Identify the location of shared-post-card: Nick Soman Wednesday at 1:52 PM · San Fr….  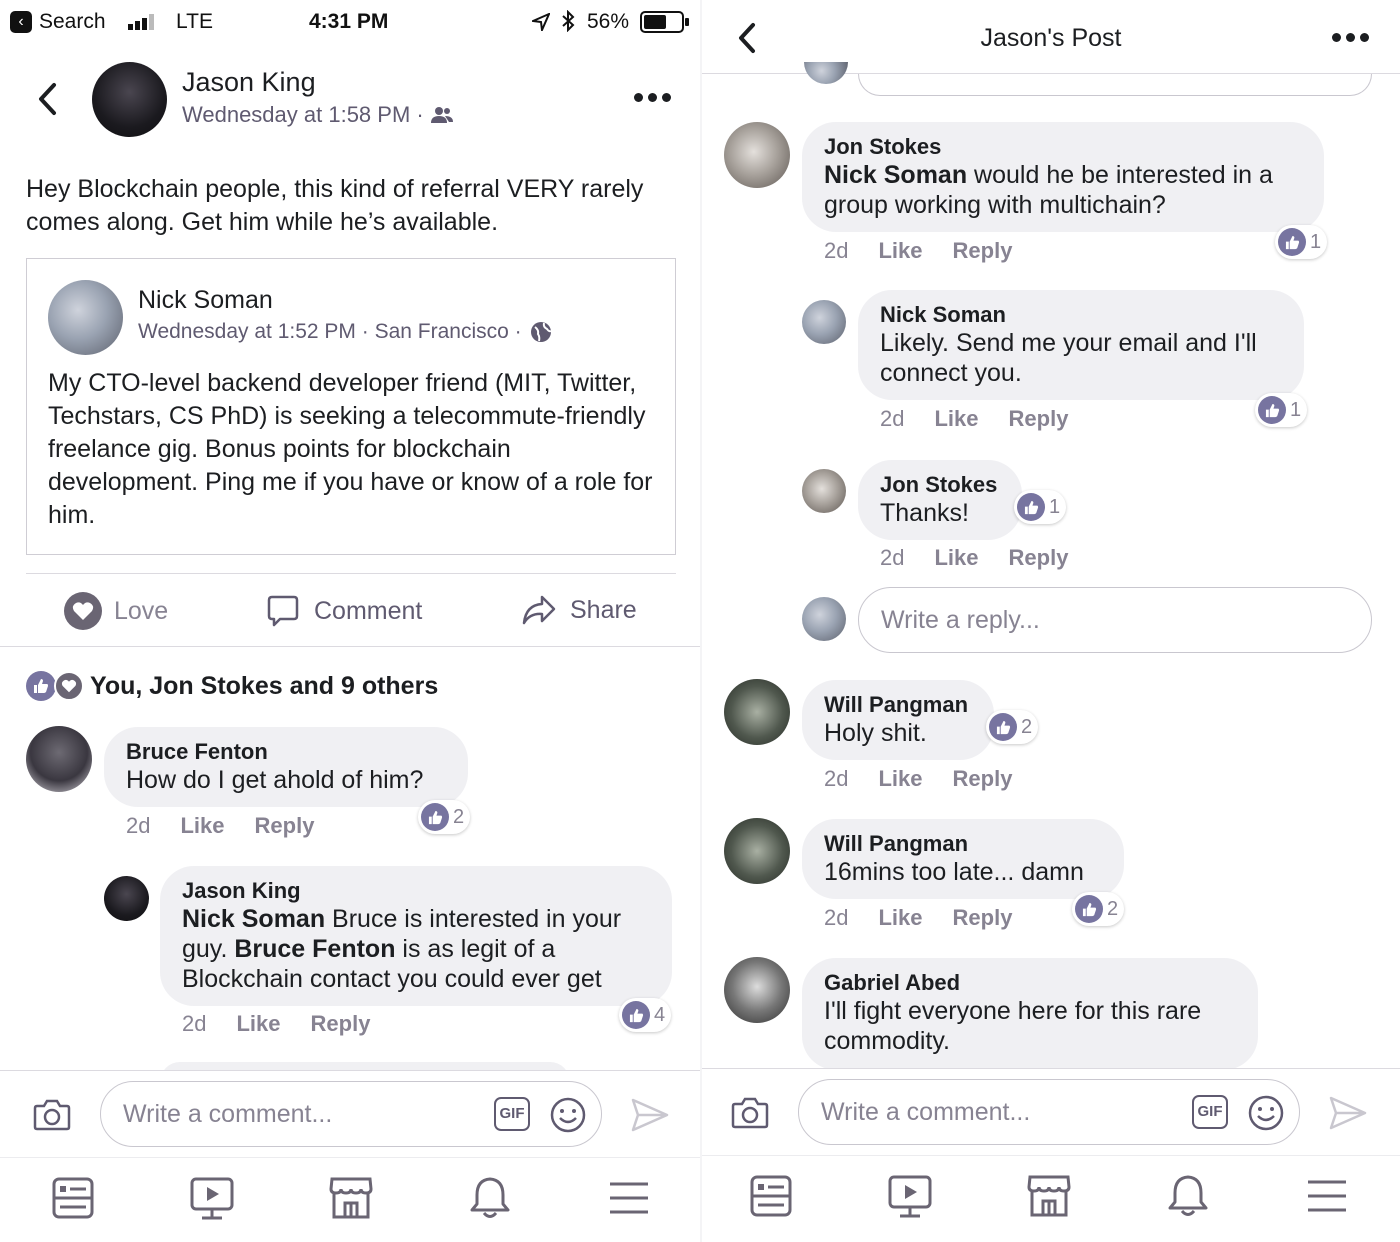
(351, 406).